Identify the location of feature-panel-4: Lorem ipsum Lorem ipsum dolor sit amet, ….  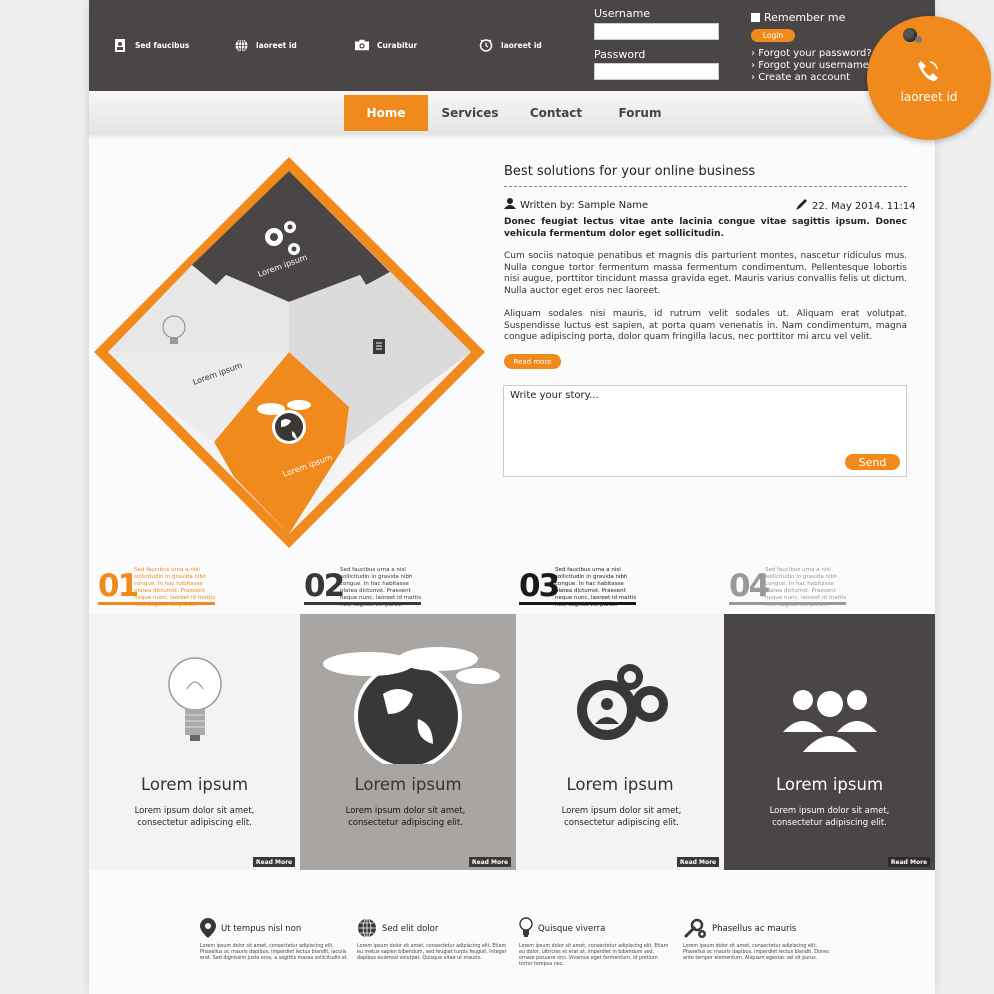
(829, 742).